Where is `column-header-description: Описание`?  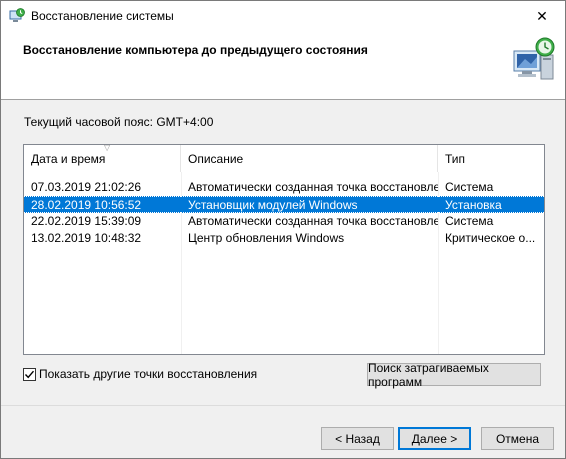 column-header-description: Описание is located at coordinates (309, 158).